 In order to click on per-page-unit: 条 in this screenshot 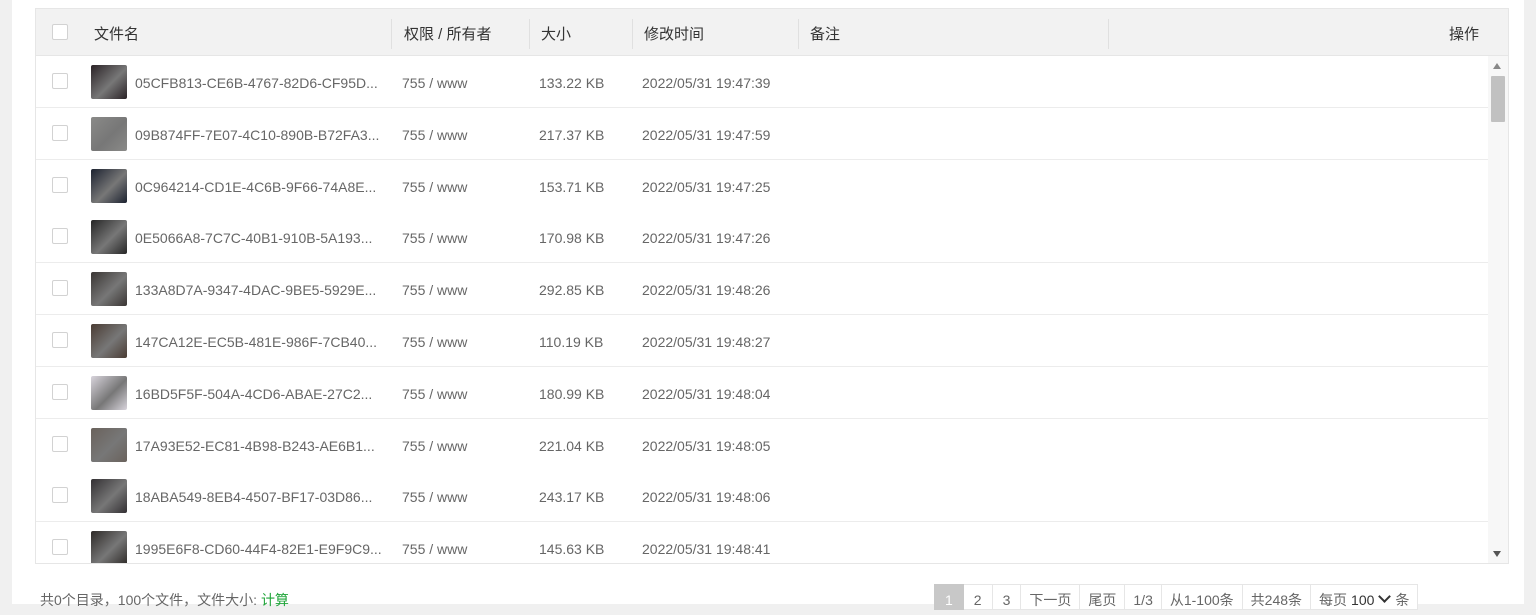, I will do `click(1402, 600)`.